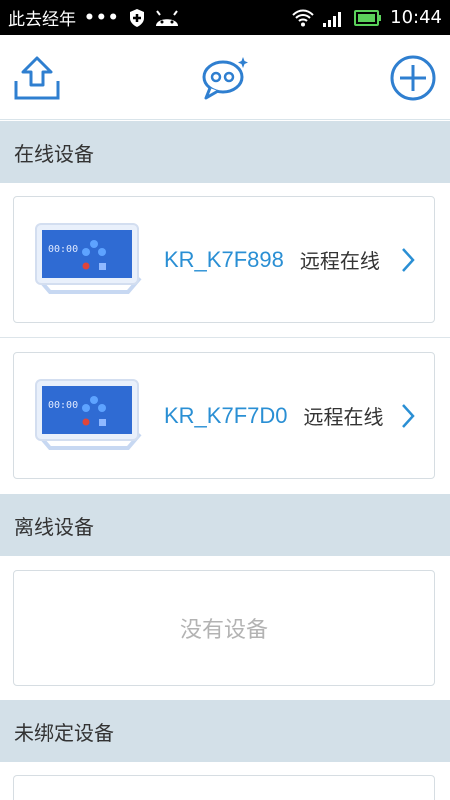 This screenshot has height=800, width=450. Describe the element at coordinates (102, 17) in the screenshot. I see `more-notifications-indicator: •••` at that location.